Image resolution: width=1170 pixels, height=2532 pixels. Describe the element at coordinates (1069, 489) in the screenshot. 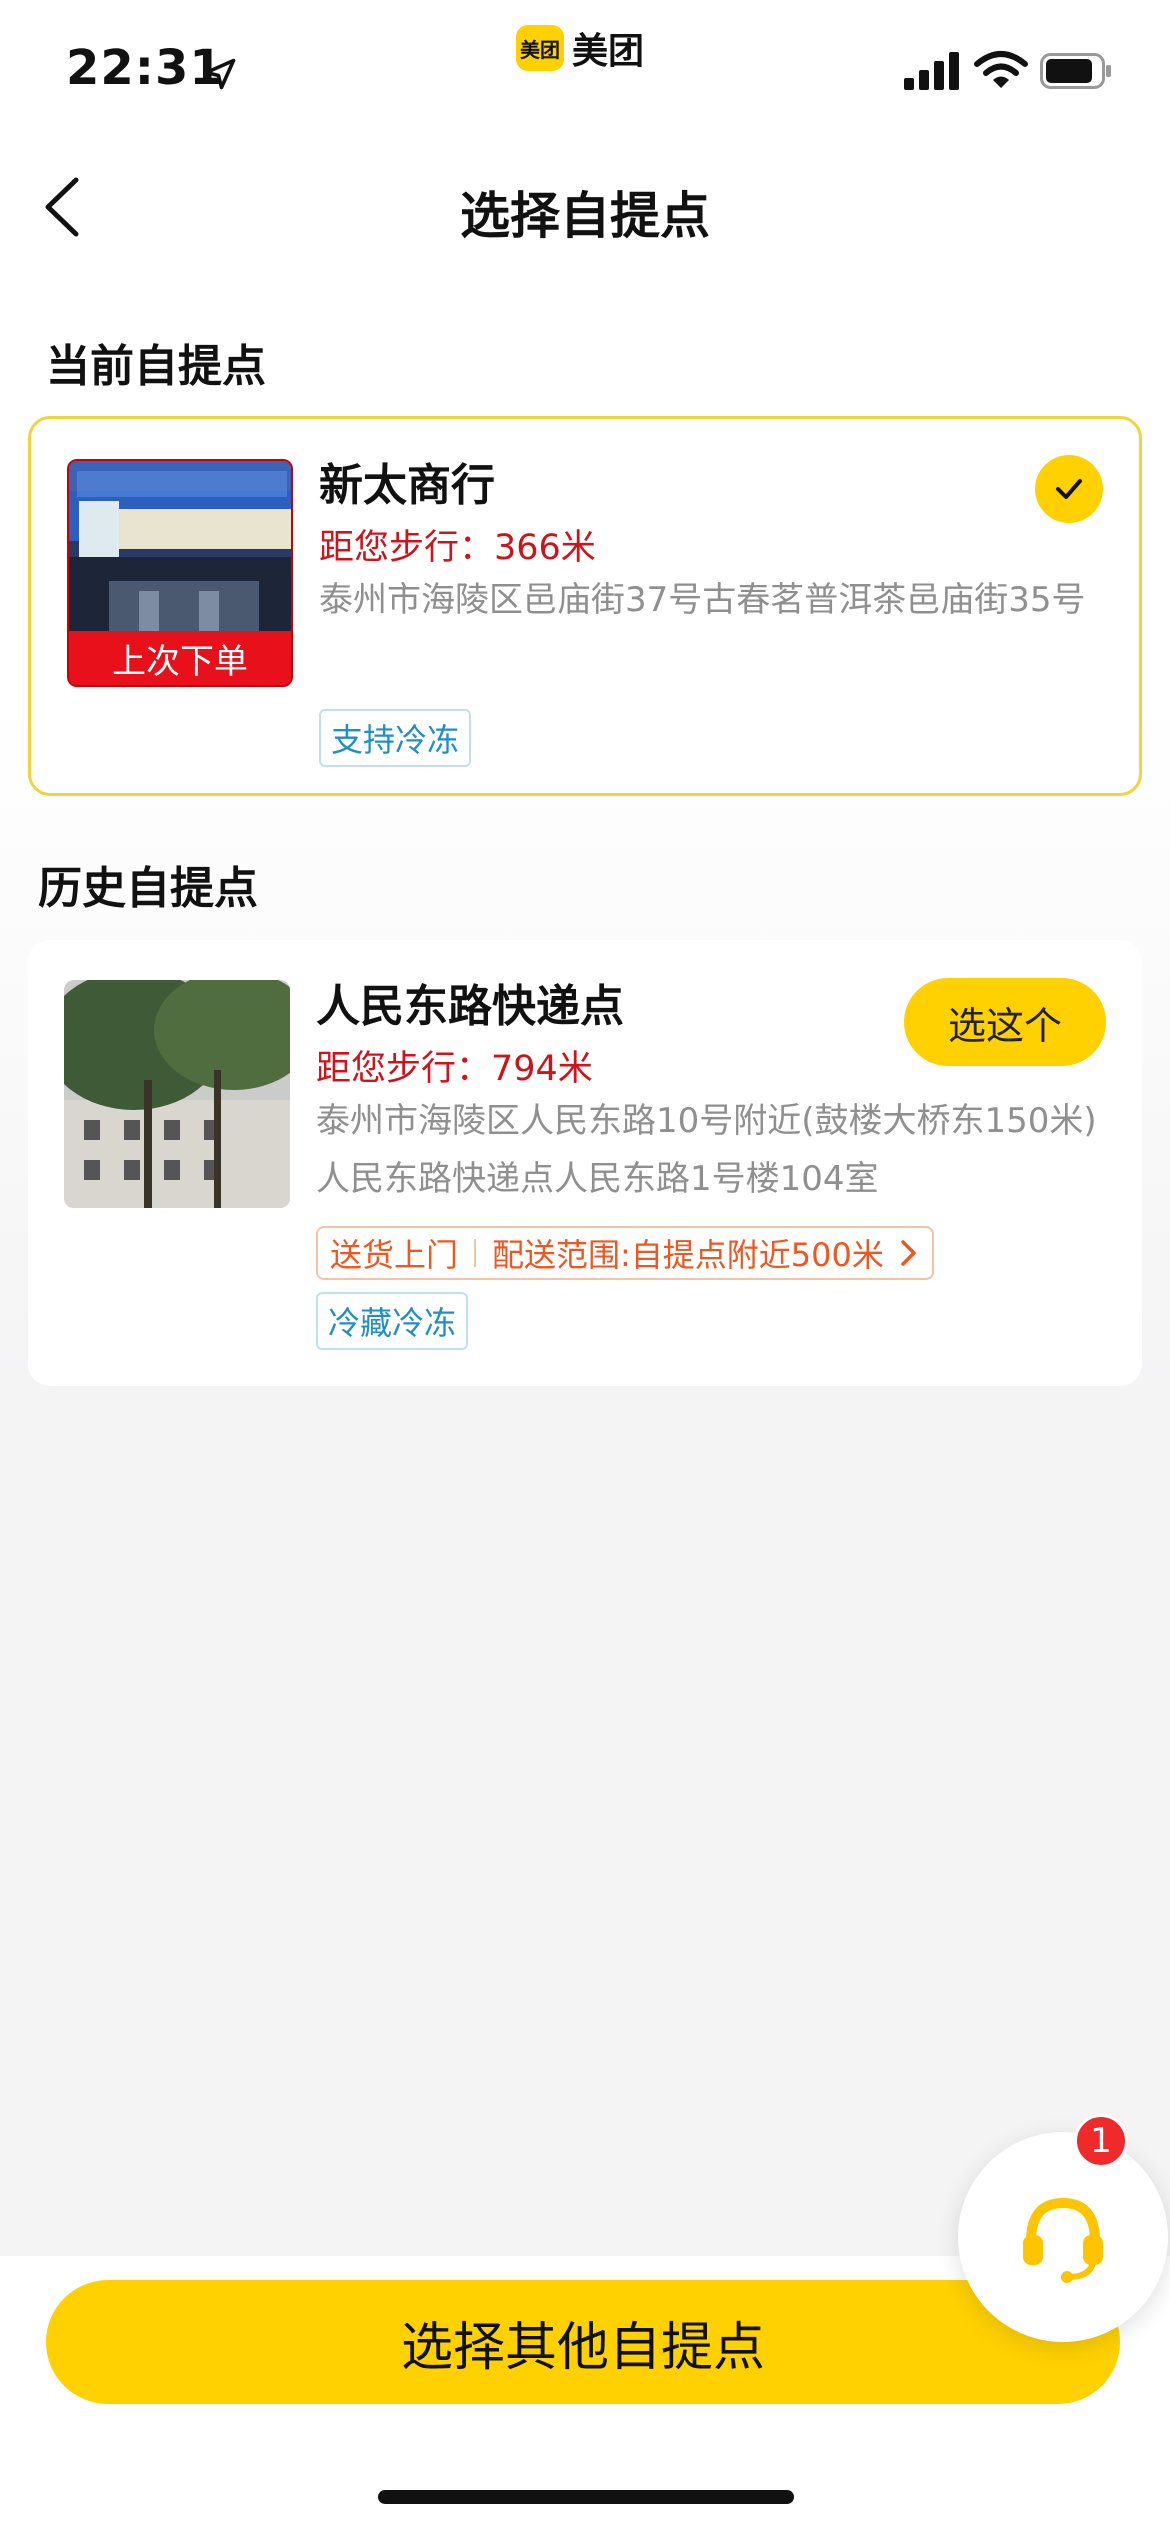

I see `selected-check-icon` at that location.